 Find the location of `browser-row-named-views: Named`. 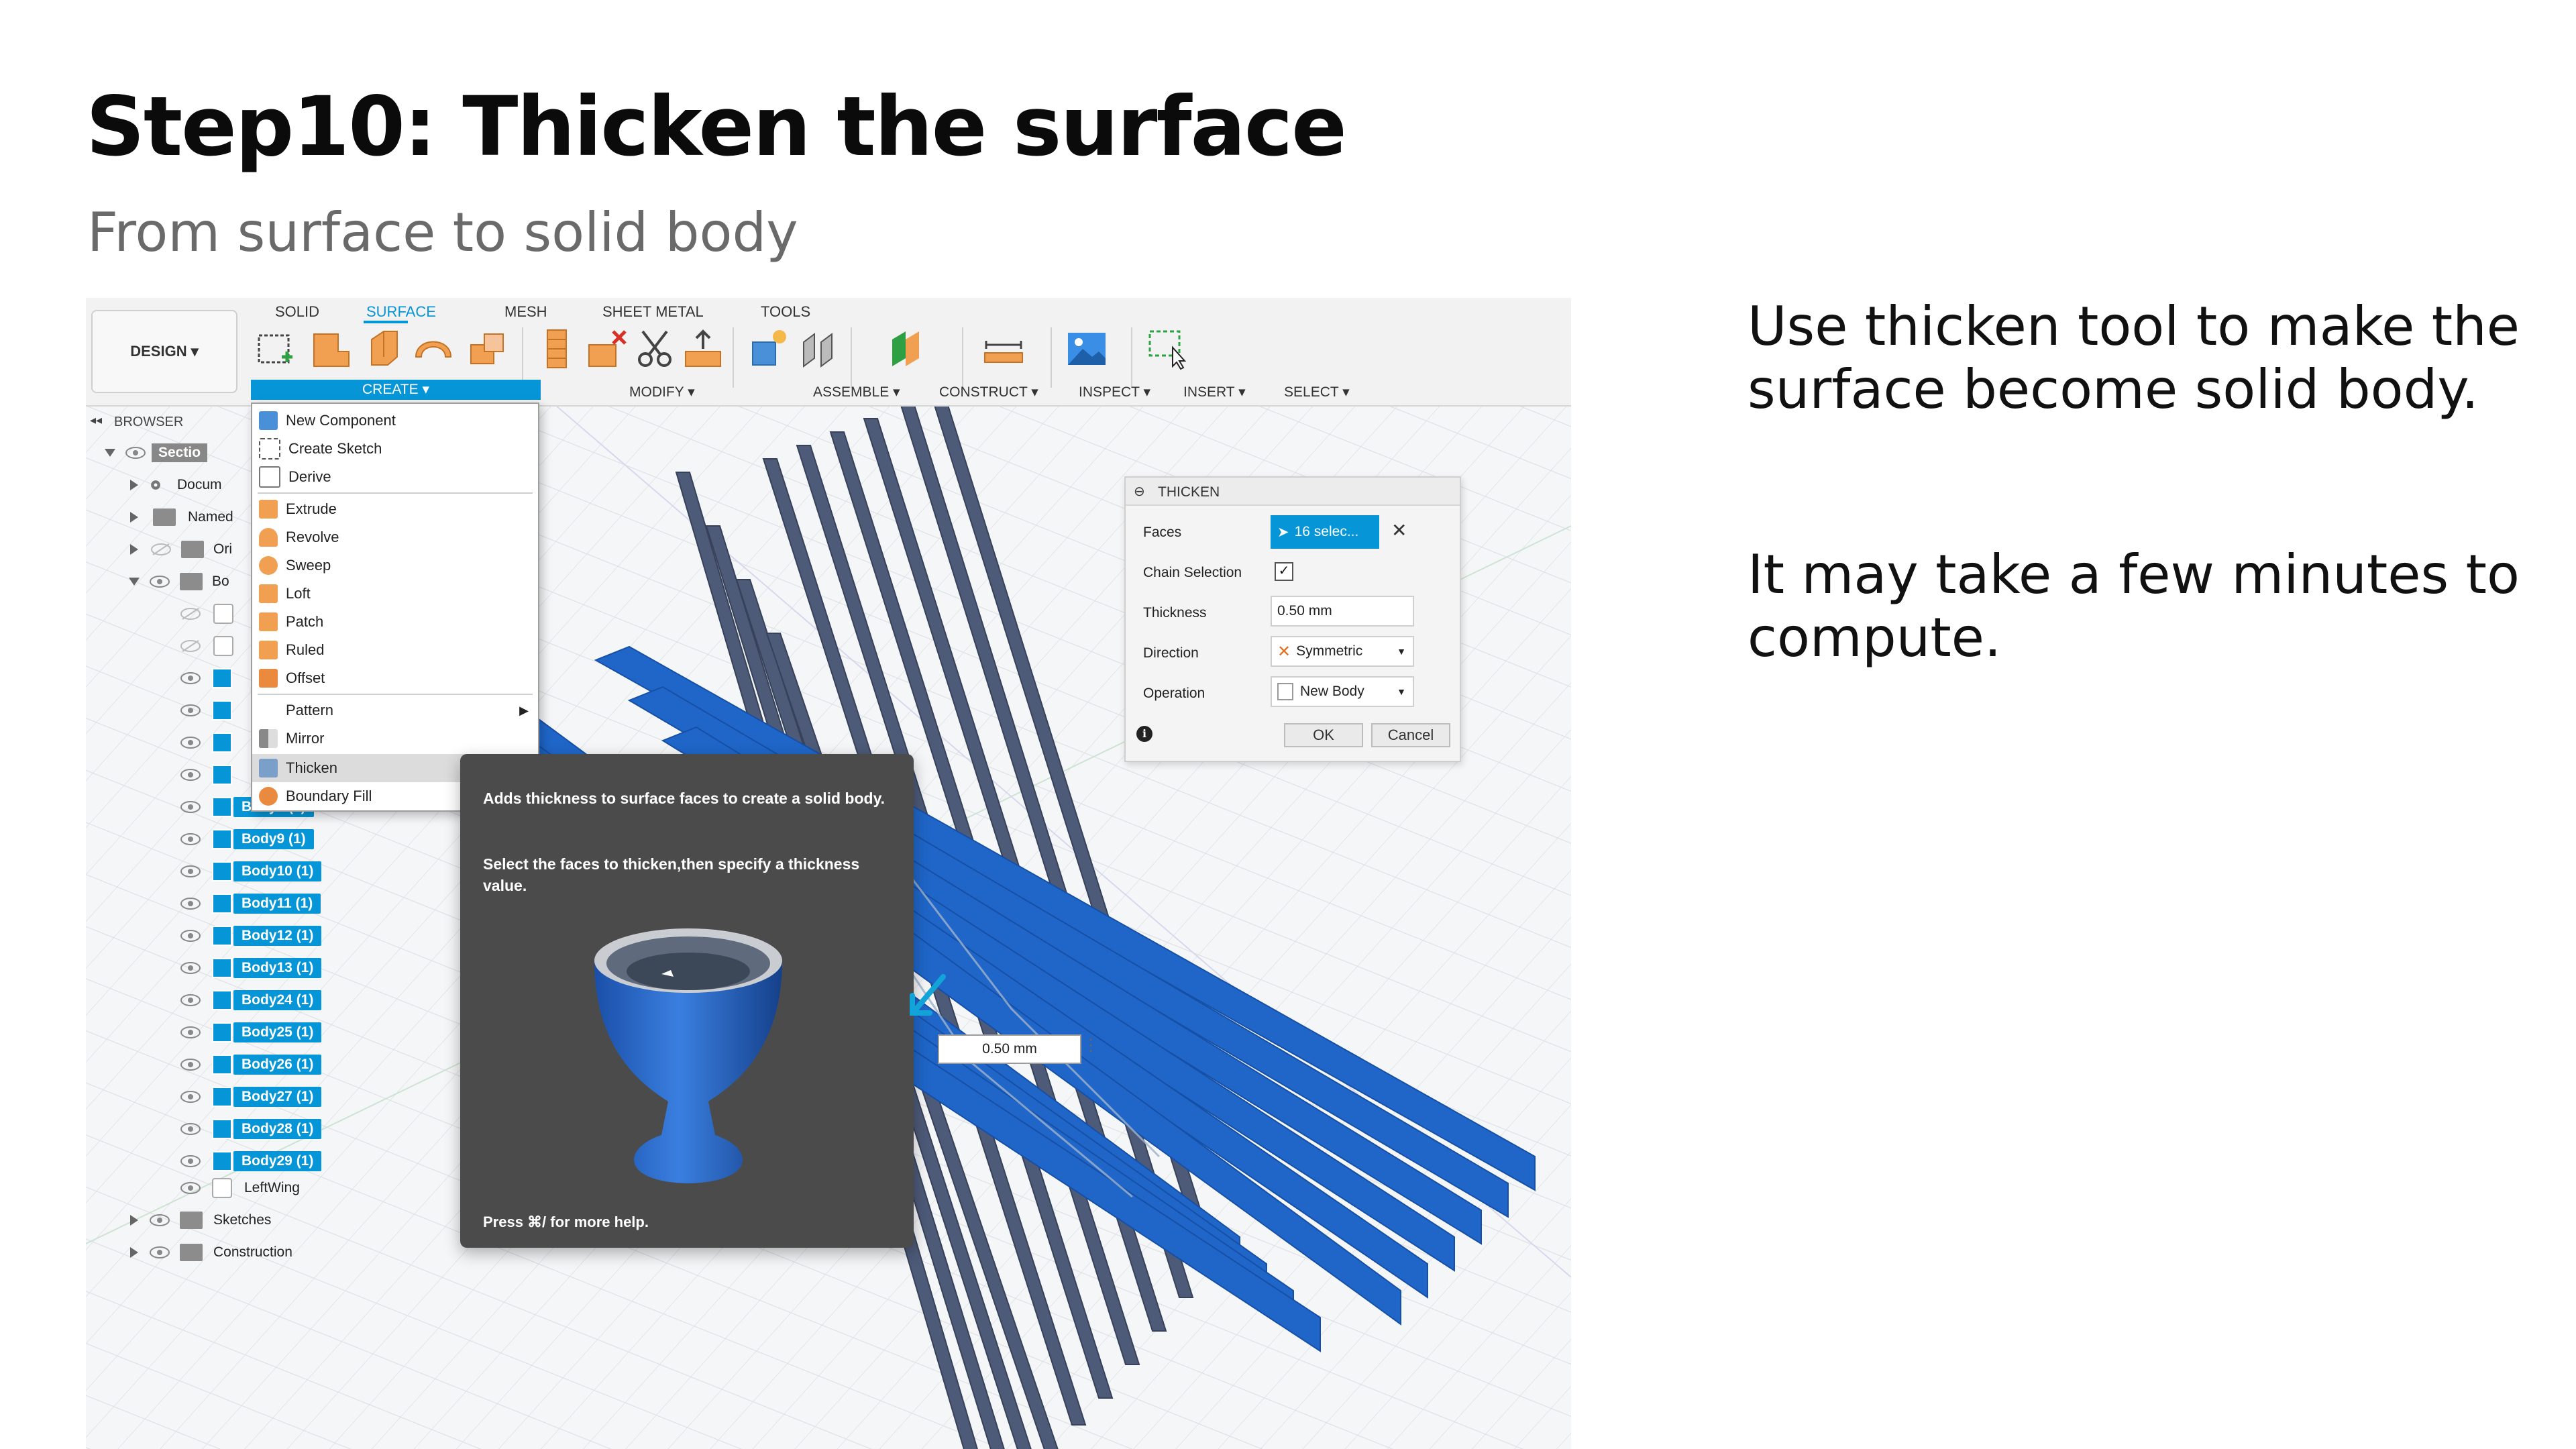

browser-row-named-views: Named is located at coordinates (181, 517).